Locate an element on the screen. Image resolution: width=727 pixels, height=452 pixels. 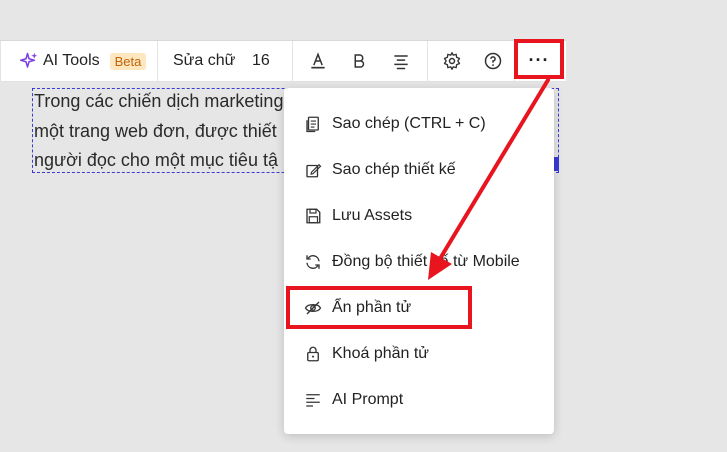
ai-tools-button: AI Tools Beta is located at coordinates (83, 61).